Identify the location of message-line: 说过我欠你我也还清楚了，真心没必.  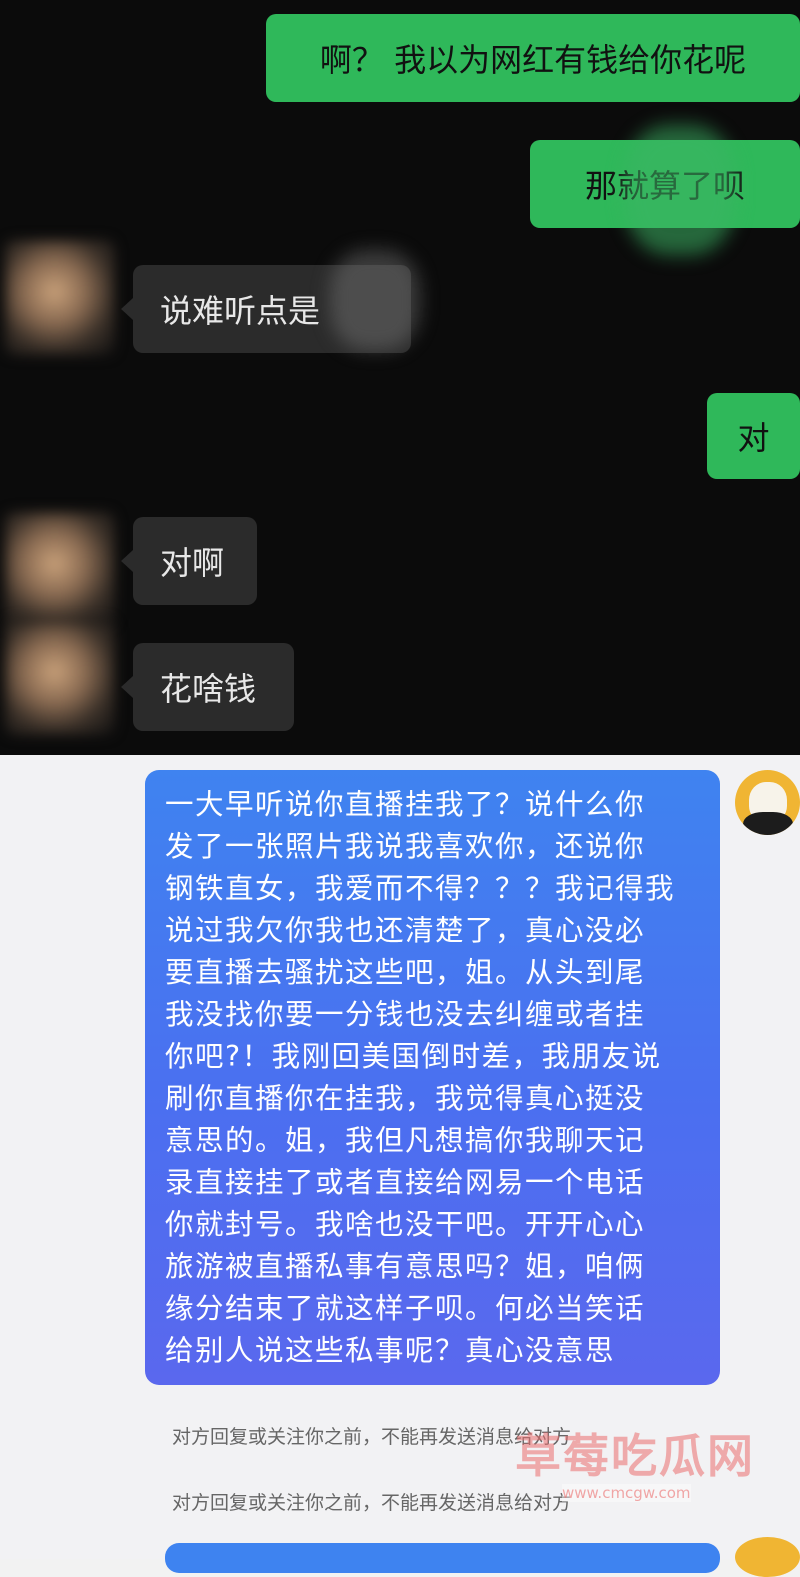
(405, 930).